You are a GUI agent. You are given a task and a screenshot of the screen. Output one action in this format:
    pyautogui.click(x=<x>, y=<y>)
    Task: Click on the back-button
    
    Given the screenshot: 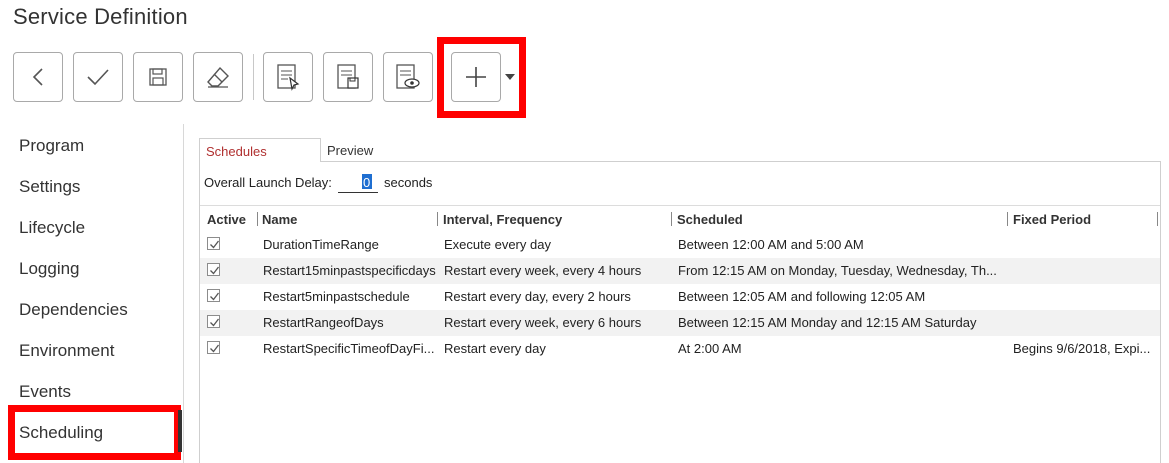 What is the action you would take?
    pyautogui.click(x=38, y=77)
    